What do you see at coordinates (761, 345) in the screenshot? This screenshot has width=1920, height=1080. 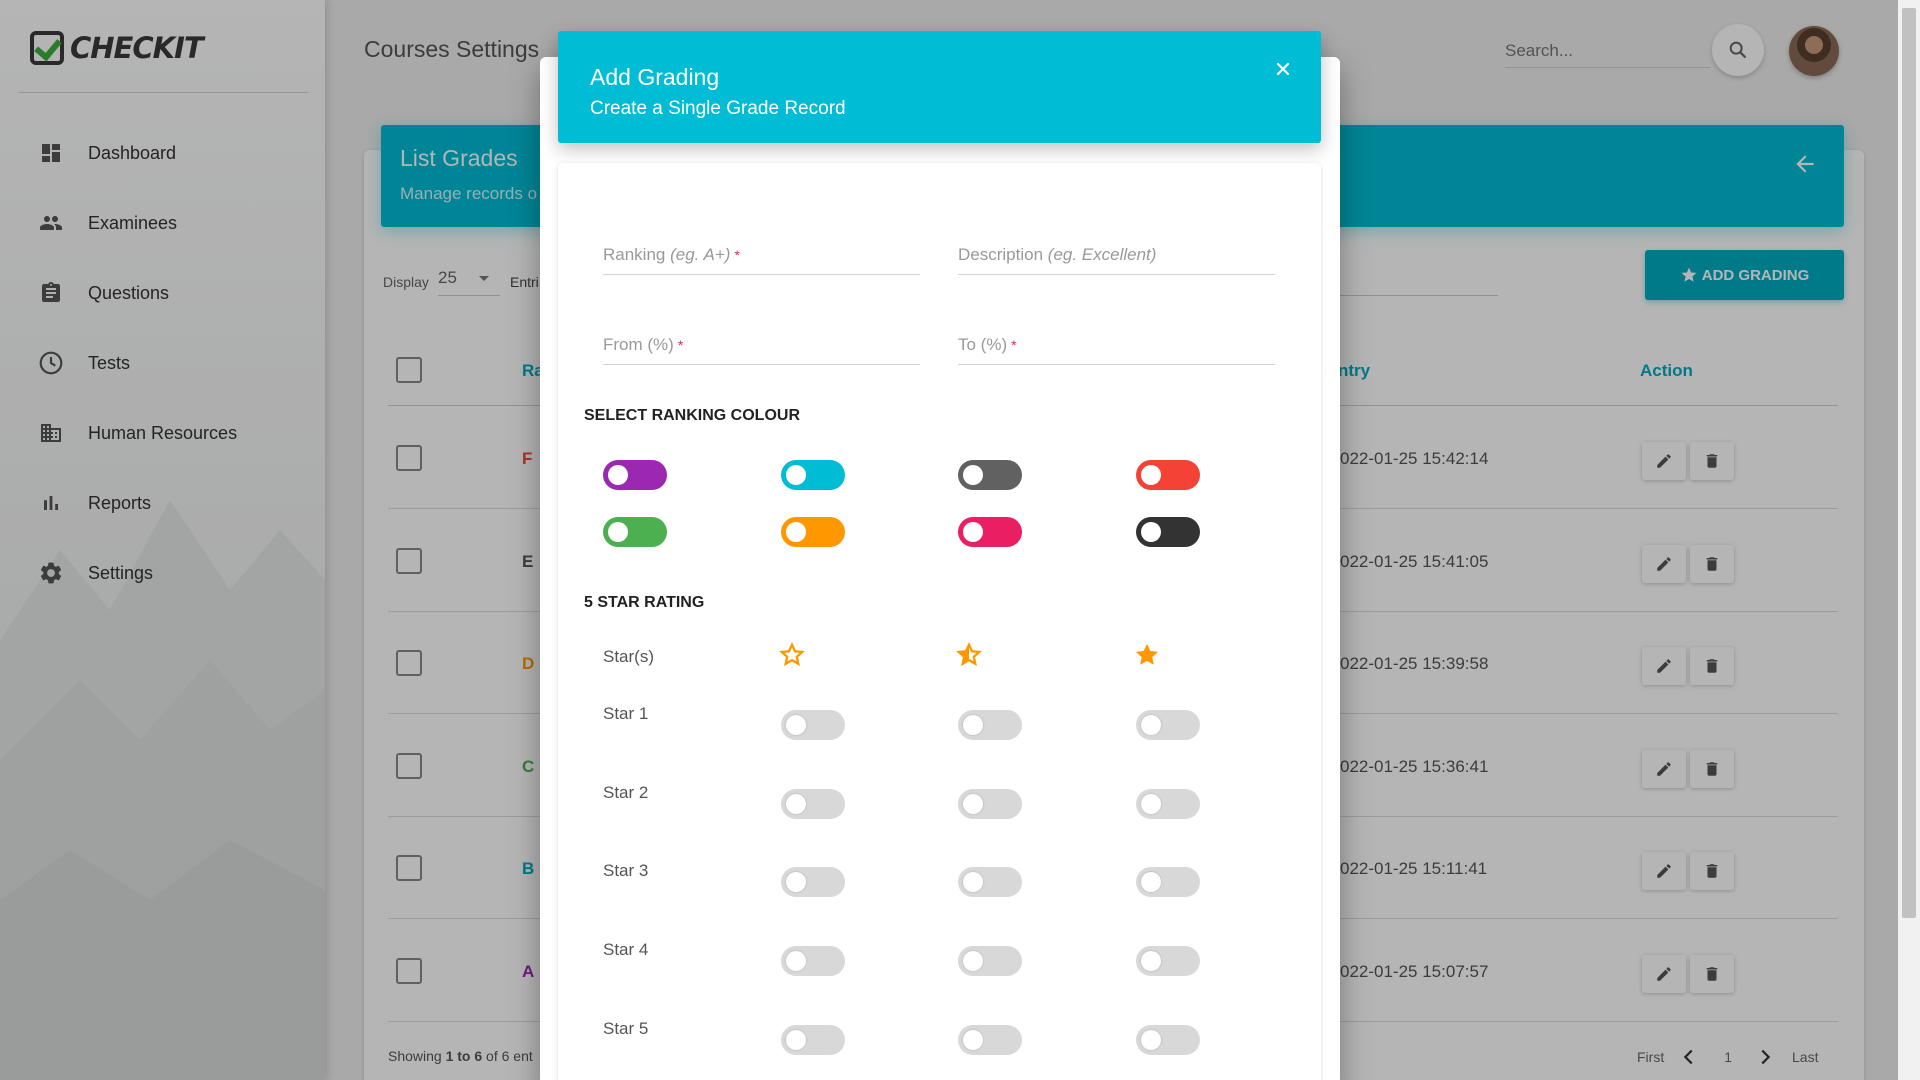 I see `from-percent-field: From (%) *` at bounding box center [761, 345].